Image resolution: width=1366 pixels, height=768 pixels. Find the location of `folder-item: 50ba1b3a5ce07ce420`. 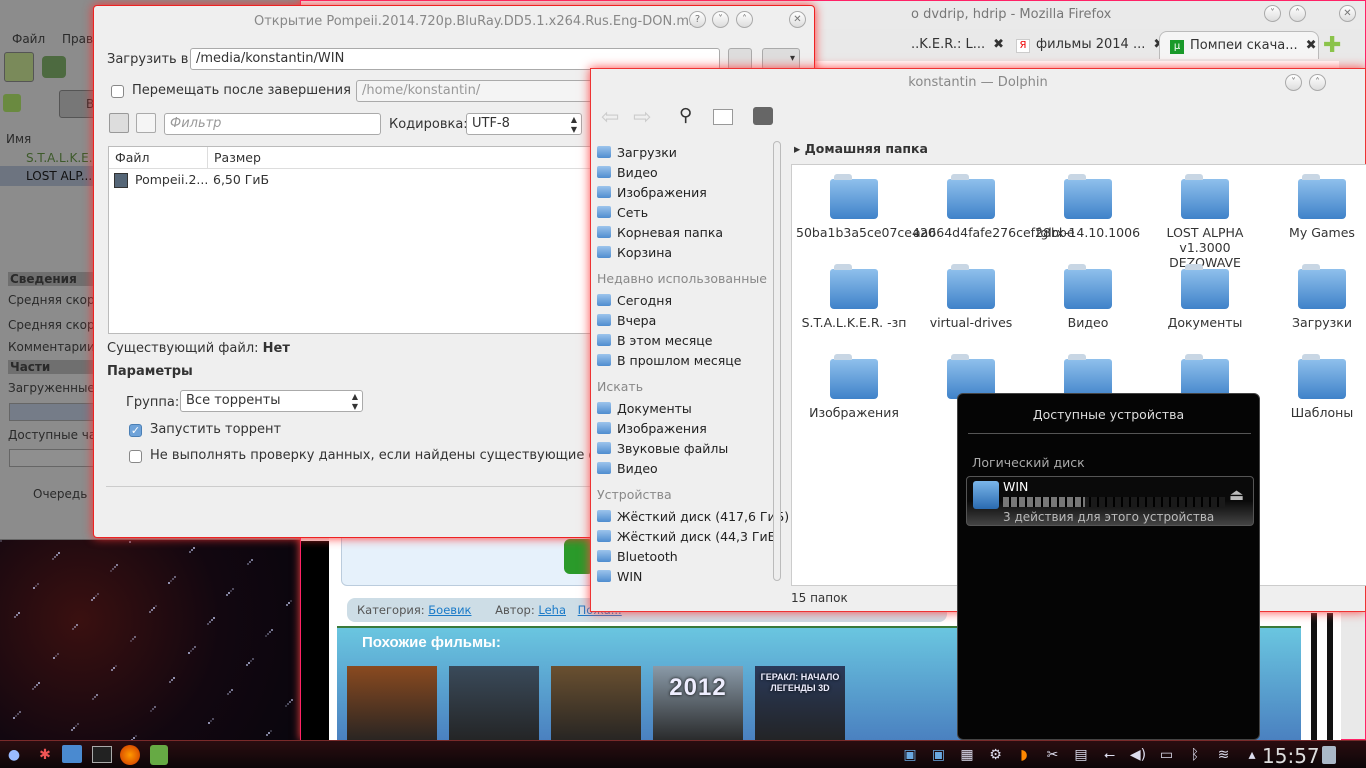

folder-item: 50ba1b3a5ce07ce420 is located at coordinates (866, 207).